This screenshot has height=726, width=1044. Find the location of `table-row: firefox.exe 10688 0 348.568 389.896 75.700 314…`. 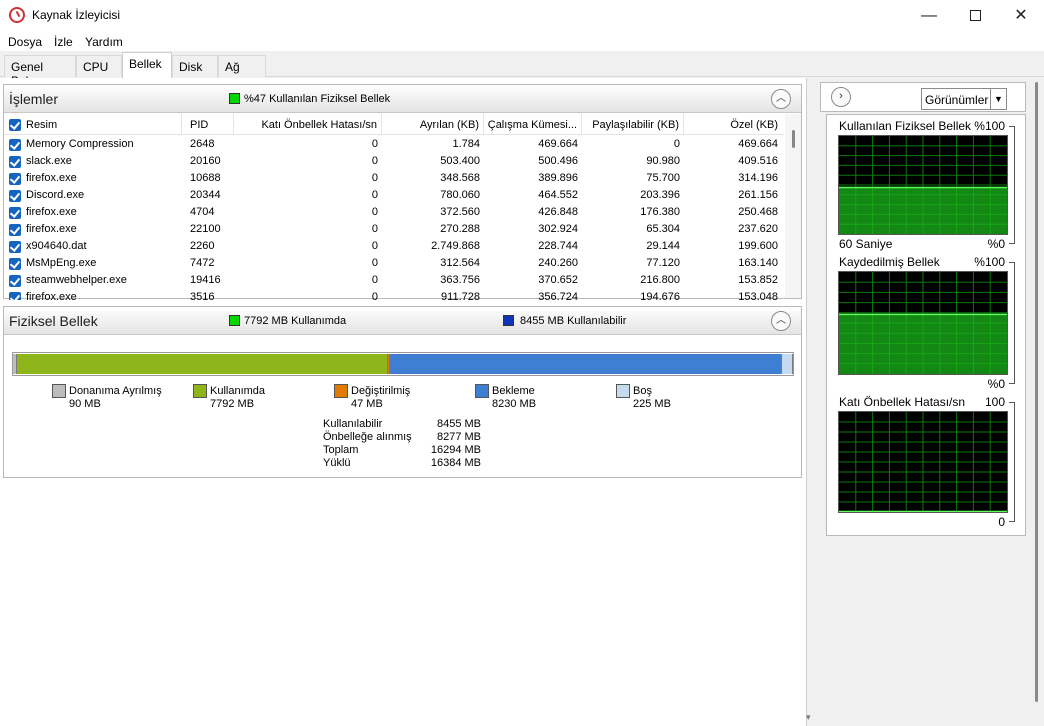

table-row: firefox.exe 10688 0 348.568 389.896 75.700 314… is located at coordinates (394, 178).